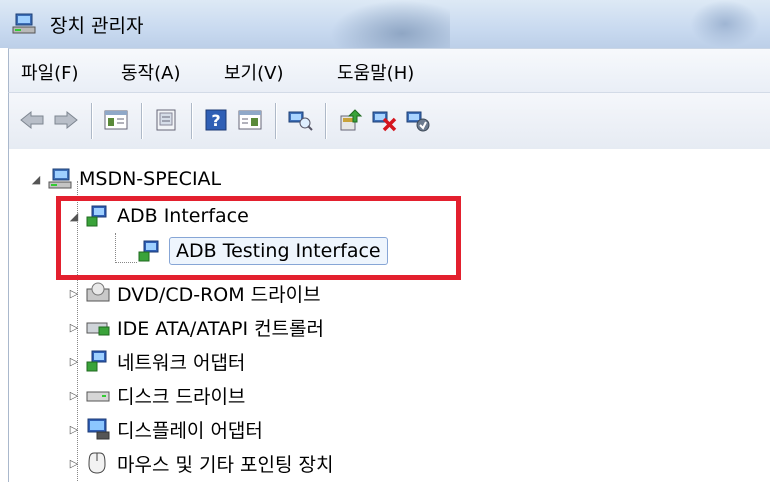 The height and width of the screenshot is (482, 770). I want to click on tree-node-dvd: ▷ DVD/CD-ROM 드라이브, so click(194, 293).